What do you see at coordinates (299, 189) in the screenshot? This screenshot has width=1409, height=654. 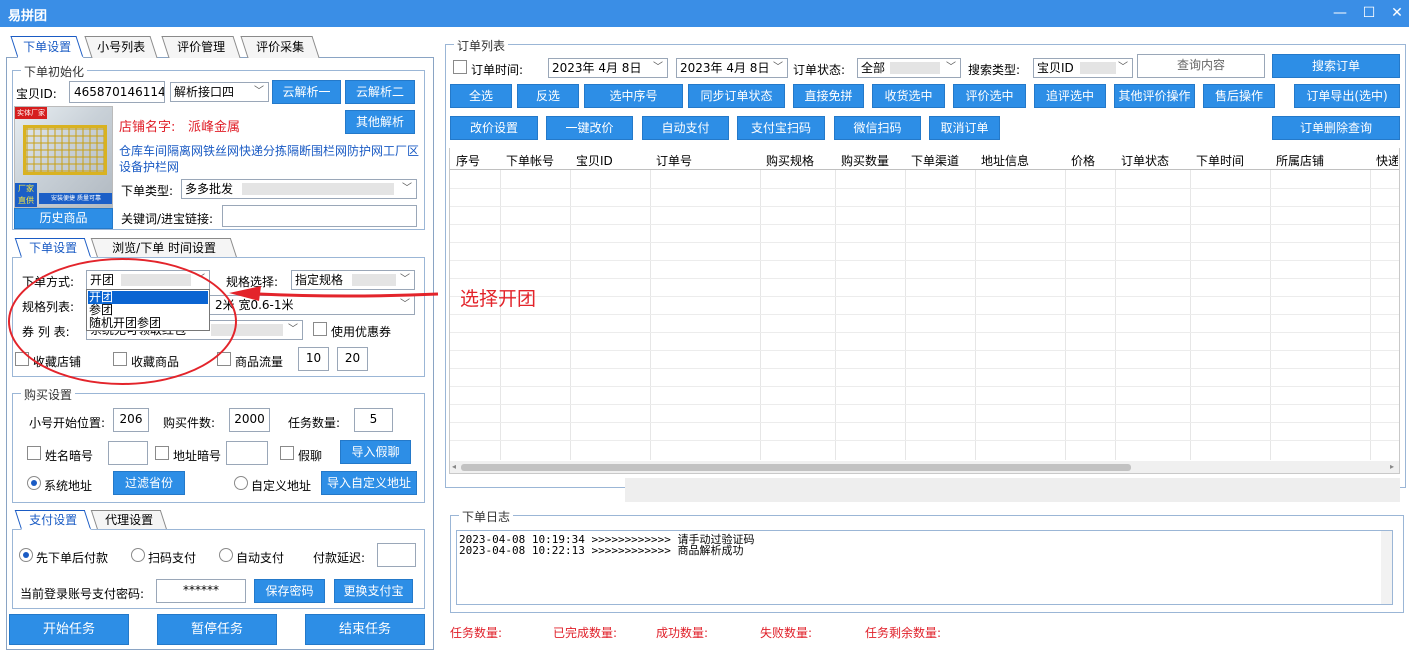 I see `order-type-select: 多多批发 ﹀` at bounding box center [299, 189].